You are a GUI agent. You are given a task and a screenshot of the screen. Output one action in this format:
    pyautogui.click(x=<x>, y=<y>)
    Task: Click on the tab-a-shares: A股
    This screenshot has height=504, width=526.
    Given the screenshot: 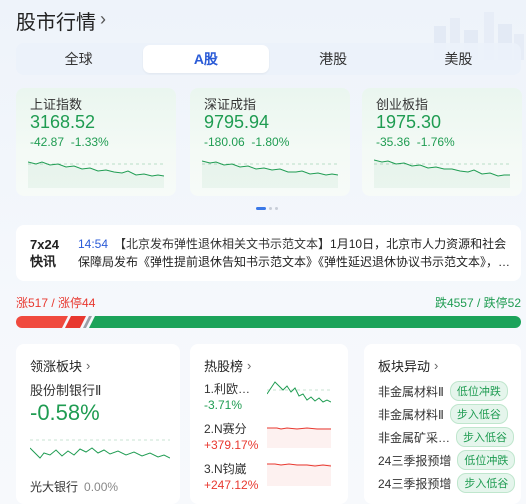 What is the action you would take?
    pyautogui.click(x=206, y=59)
    